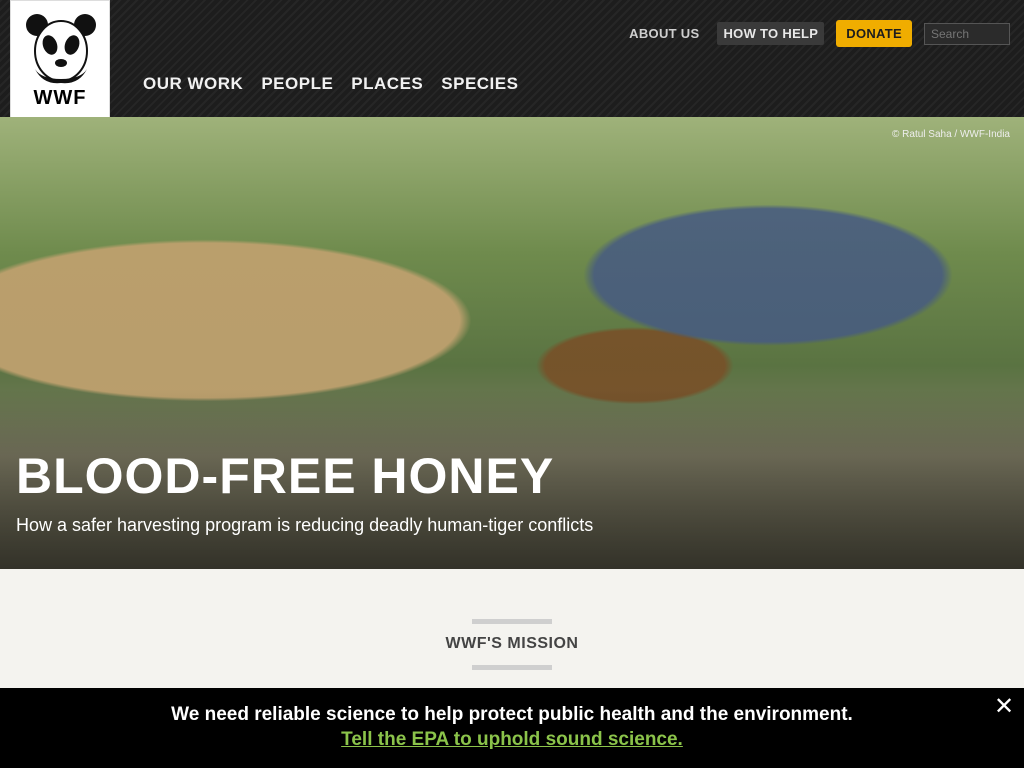 This screenshot has height=768, width=1024. Describe the element at coordinates (874, 33) in the screenshot. I see `donate-button: DONATE` at that location.